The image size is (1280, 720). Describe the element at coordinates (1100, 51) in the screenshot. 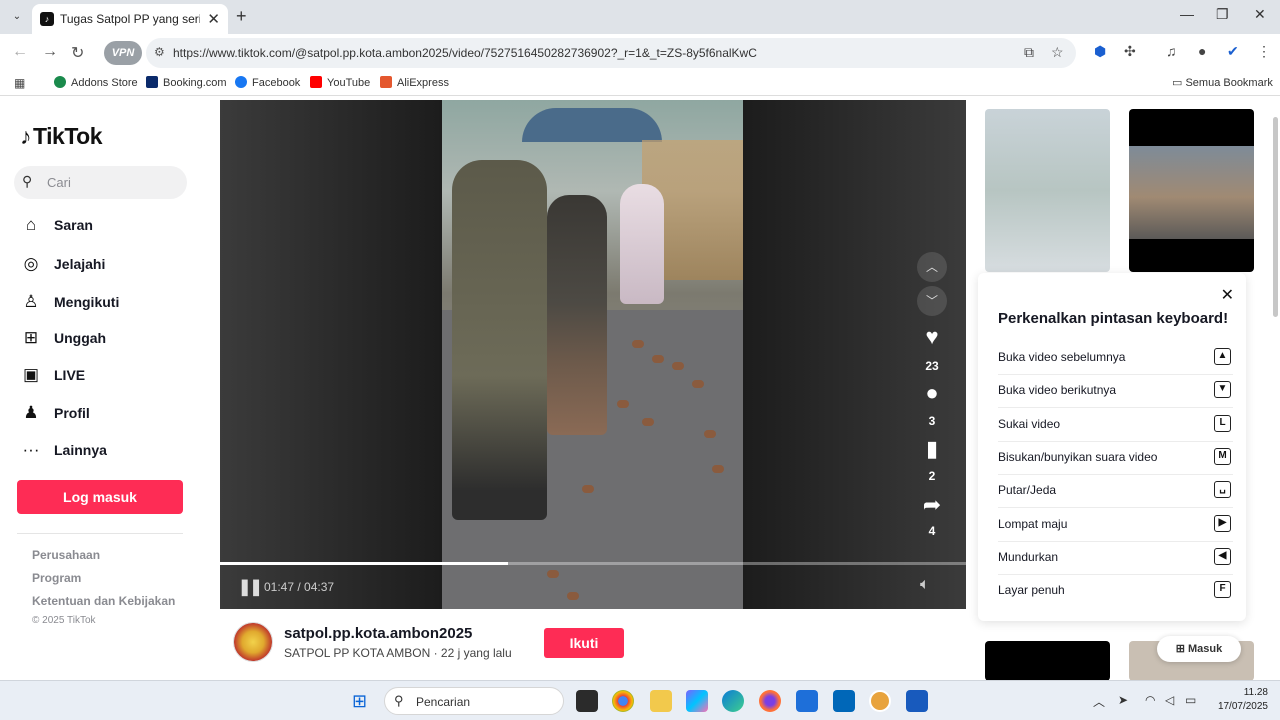

I see `shield-extension-icon: ⬢` at that location.